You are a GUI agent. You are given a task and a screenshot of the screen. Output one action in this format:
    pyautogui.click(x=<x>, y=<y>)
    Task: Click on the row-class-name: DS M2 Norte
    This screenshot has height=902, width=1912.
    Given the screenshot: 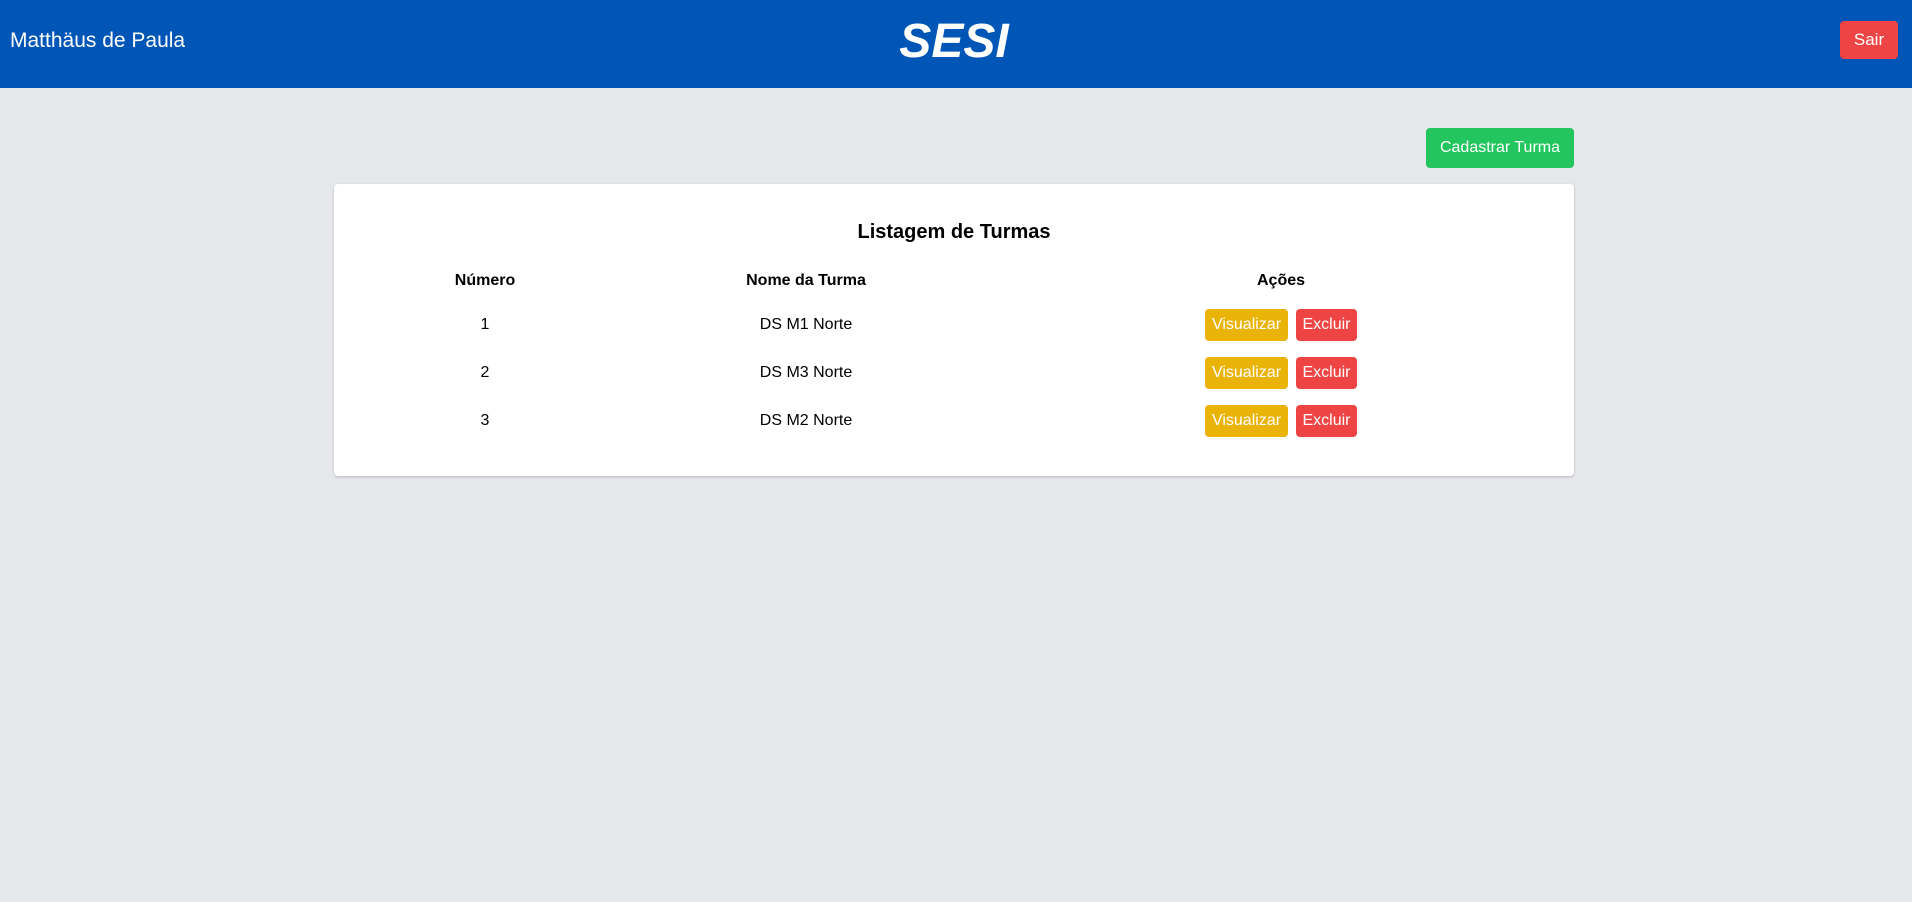 What is the action you would take?
    pyautogui.click(x=806, y=420)
    